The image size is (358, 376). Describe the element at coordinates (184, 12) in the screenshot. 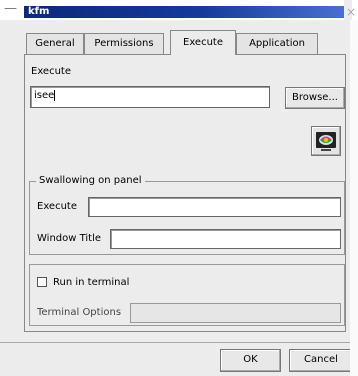

I see `title-bar-fill: kfm` at that location.